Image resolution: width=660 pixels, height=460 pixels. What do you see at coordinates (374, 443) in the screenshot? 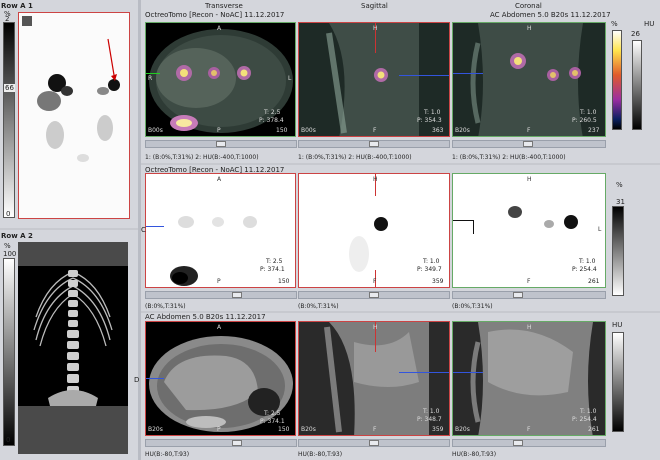
I see `bot-sag-scrubber` at bounding box center [374, 443].